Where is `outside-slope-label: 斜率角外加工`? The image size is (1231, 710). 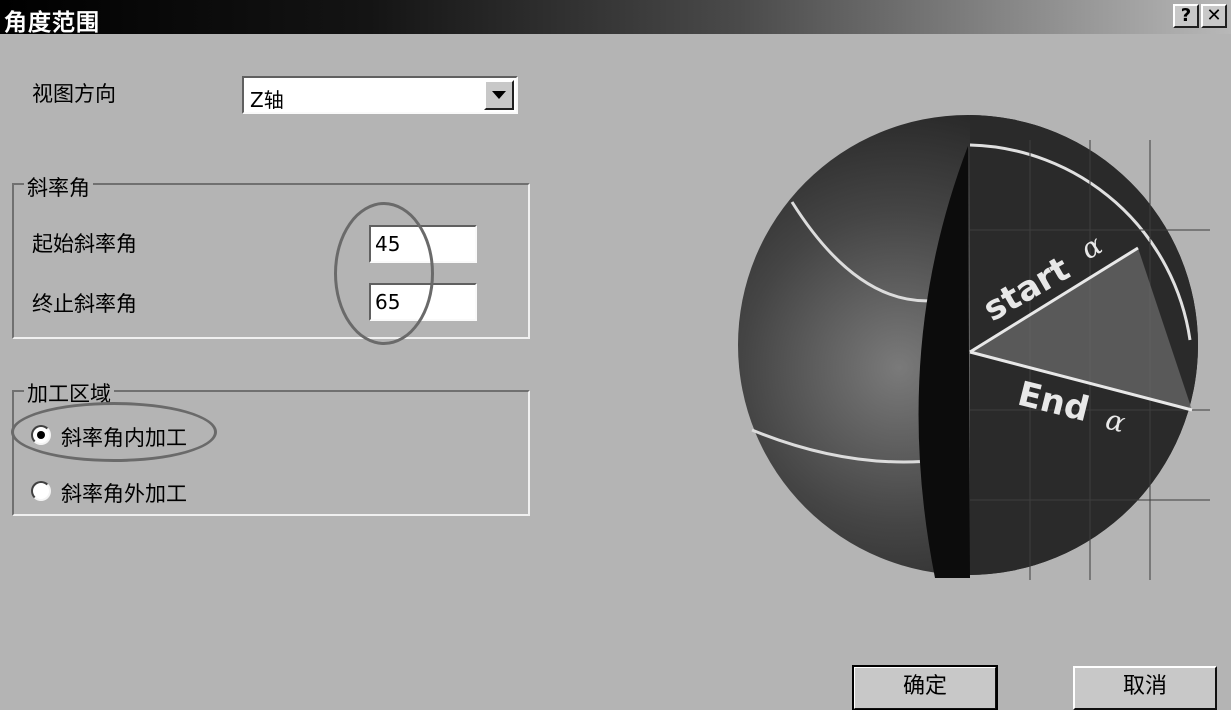
outside-slope-label: 斜率角外加工 is located at coordinates (124, 493).